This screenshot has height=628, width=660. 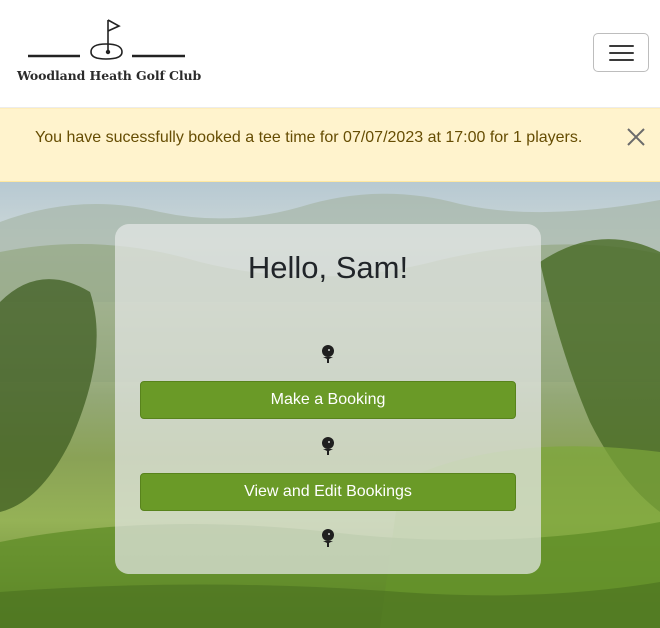 What do you see at coordinates (109, 75) in the screenshot?
I see `club-name: Woodland Heath Golf Club` at bounding box center [109, 75].